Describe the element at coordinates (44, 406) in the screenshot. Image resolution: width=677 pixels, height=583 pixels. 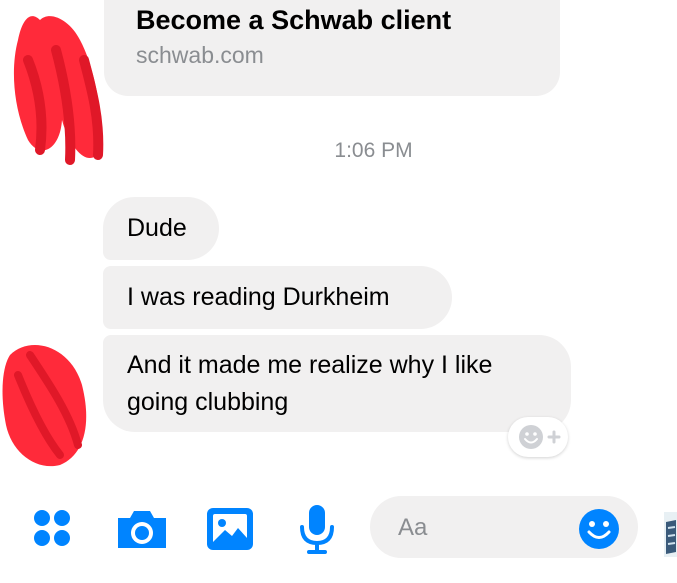
I see `redaction-scribble-bottom` at that location.